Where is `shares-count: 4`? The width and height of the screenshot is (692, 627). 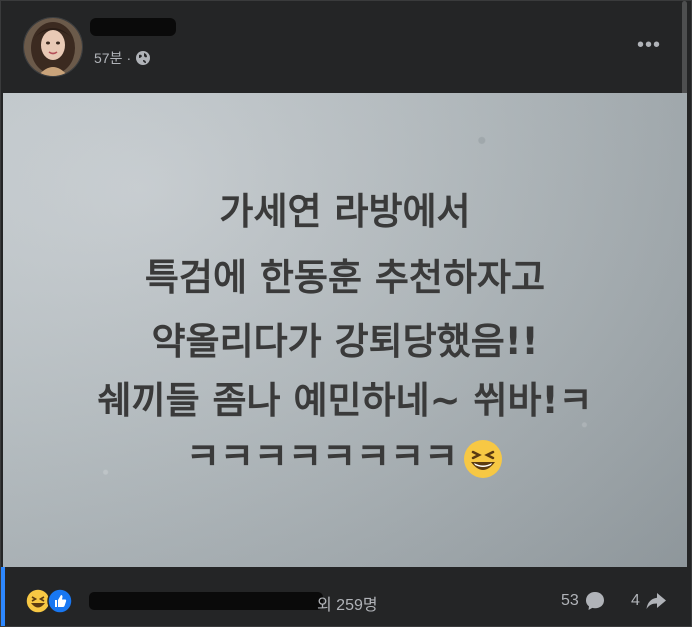
shares-count: 4 is located at coordinates (649, 601).